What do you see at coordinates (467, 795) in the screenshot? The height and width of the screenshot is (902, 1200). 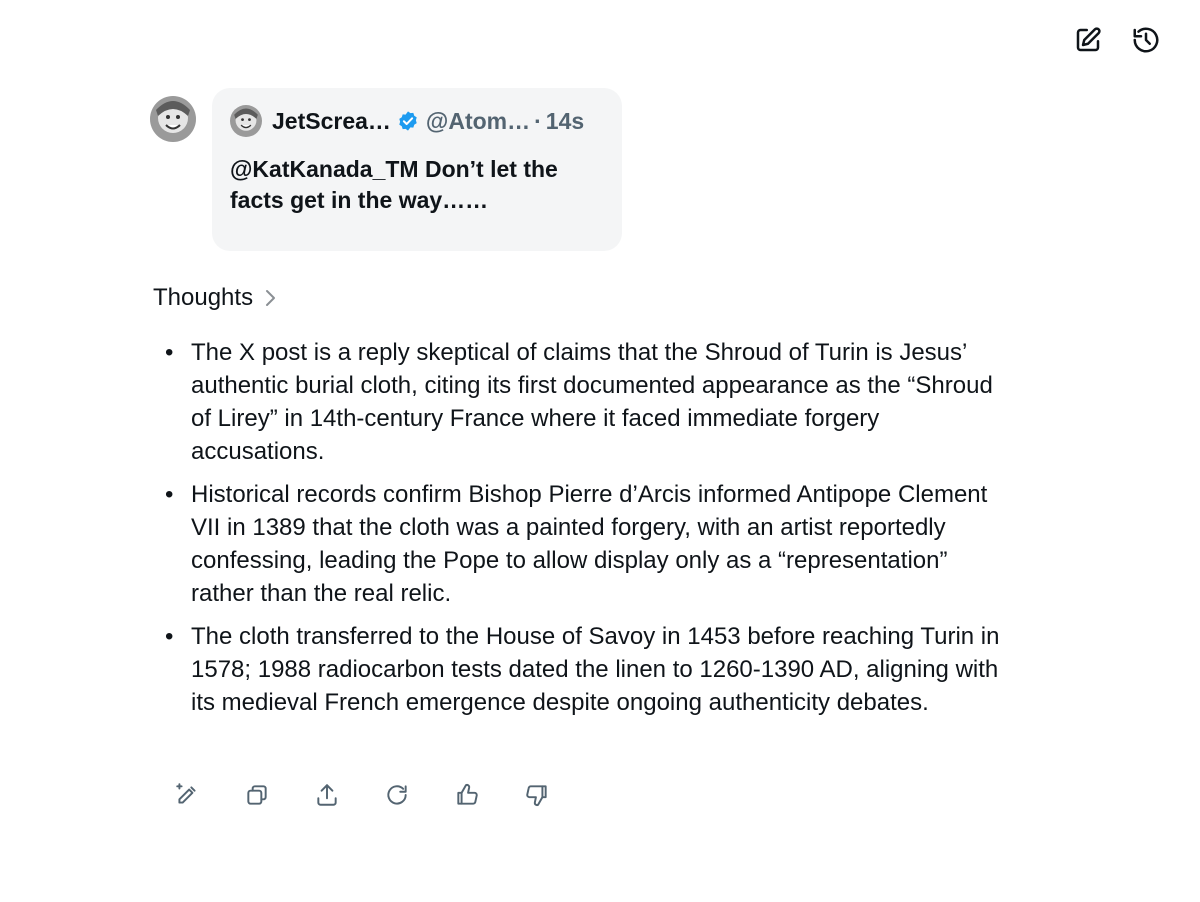 I see `thumbs-up-icon` at bounding box center [467, 795].